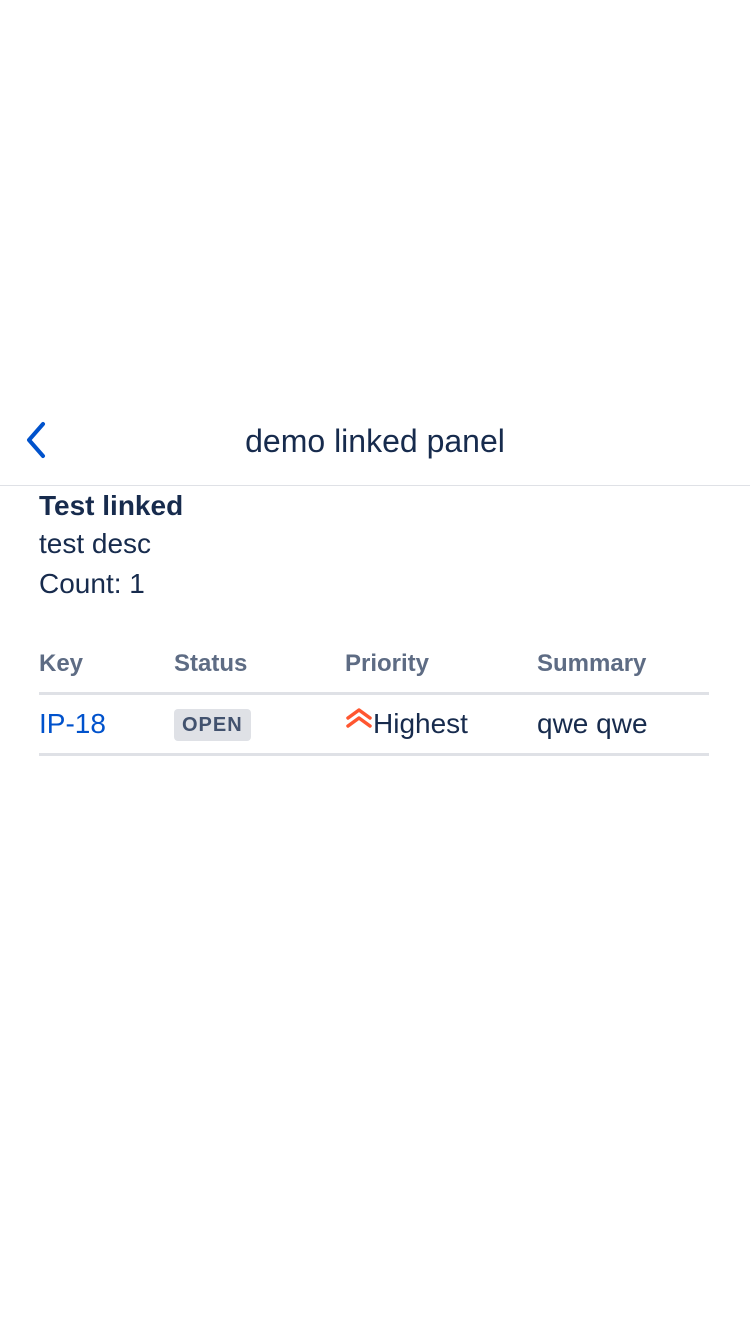 The image size is (750, 1334). I want to click on chevron-left-icon, so click(36, 440).